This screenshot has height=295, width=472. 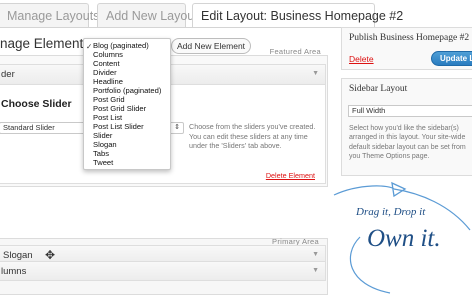 What do you see at coordinates (108, 81) in the screenshot?
I see `dropdown-option: Headline` at bounding box center [108, 81].